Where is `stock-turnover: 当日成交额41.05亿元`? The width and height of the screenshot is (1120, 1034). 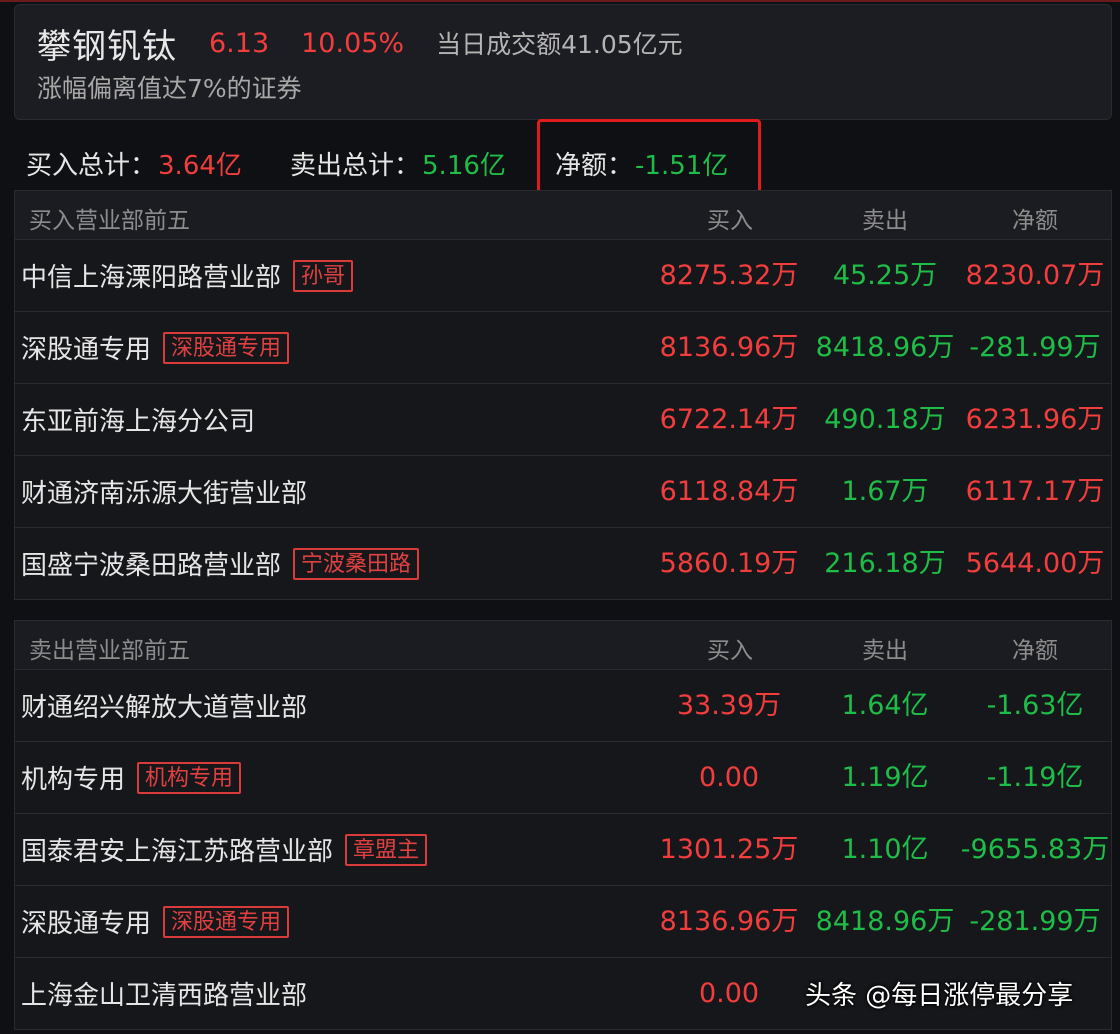
stock-turnover: 当日成交额41.05亿元 is located at coordinates (559, 44).